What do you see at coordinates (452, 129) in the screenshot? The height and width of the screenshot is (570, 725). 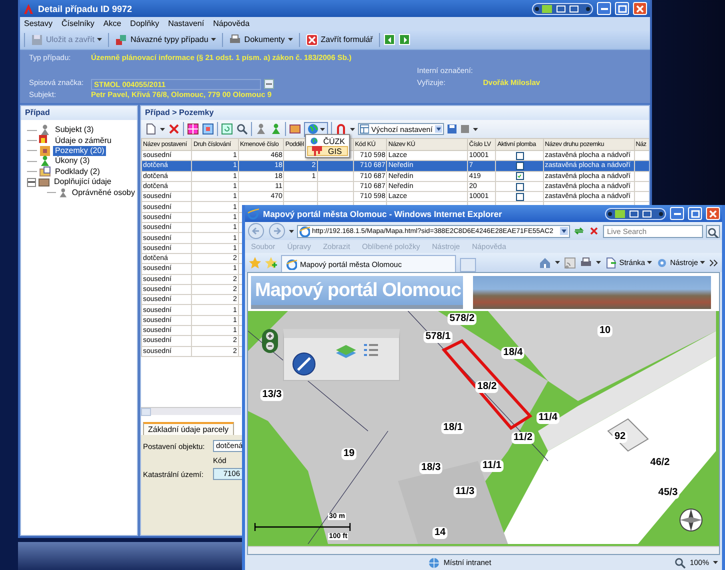 I see `save-icon` at bounding box center [452, 129].